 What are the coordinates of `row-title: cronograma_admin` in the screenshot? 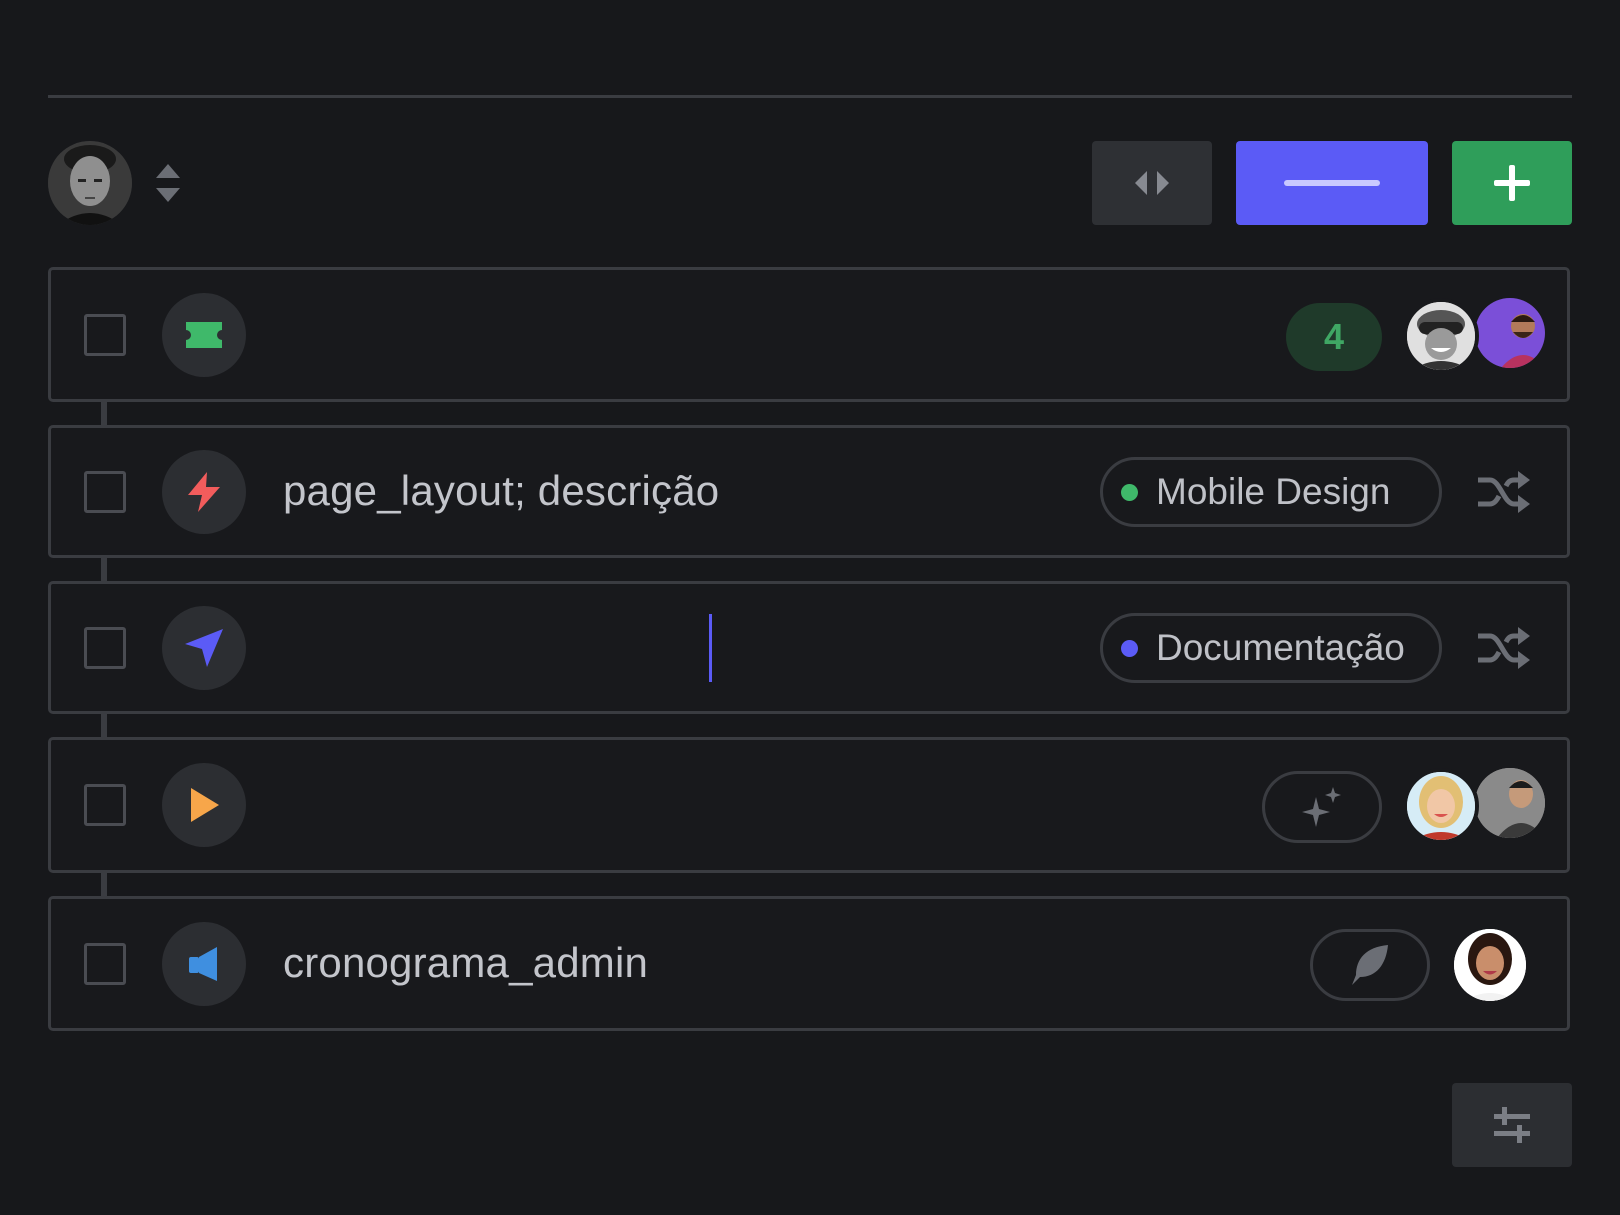 It's located at (465, 963).